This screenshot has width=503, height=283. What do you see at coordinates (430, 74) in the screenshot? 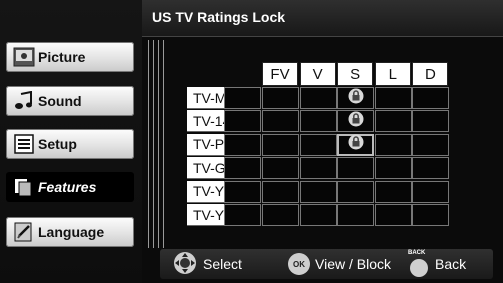
I see `column-header: D` at bounding box center [430, 74].